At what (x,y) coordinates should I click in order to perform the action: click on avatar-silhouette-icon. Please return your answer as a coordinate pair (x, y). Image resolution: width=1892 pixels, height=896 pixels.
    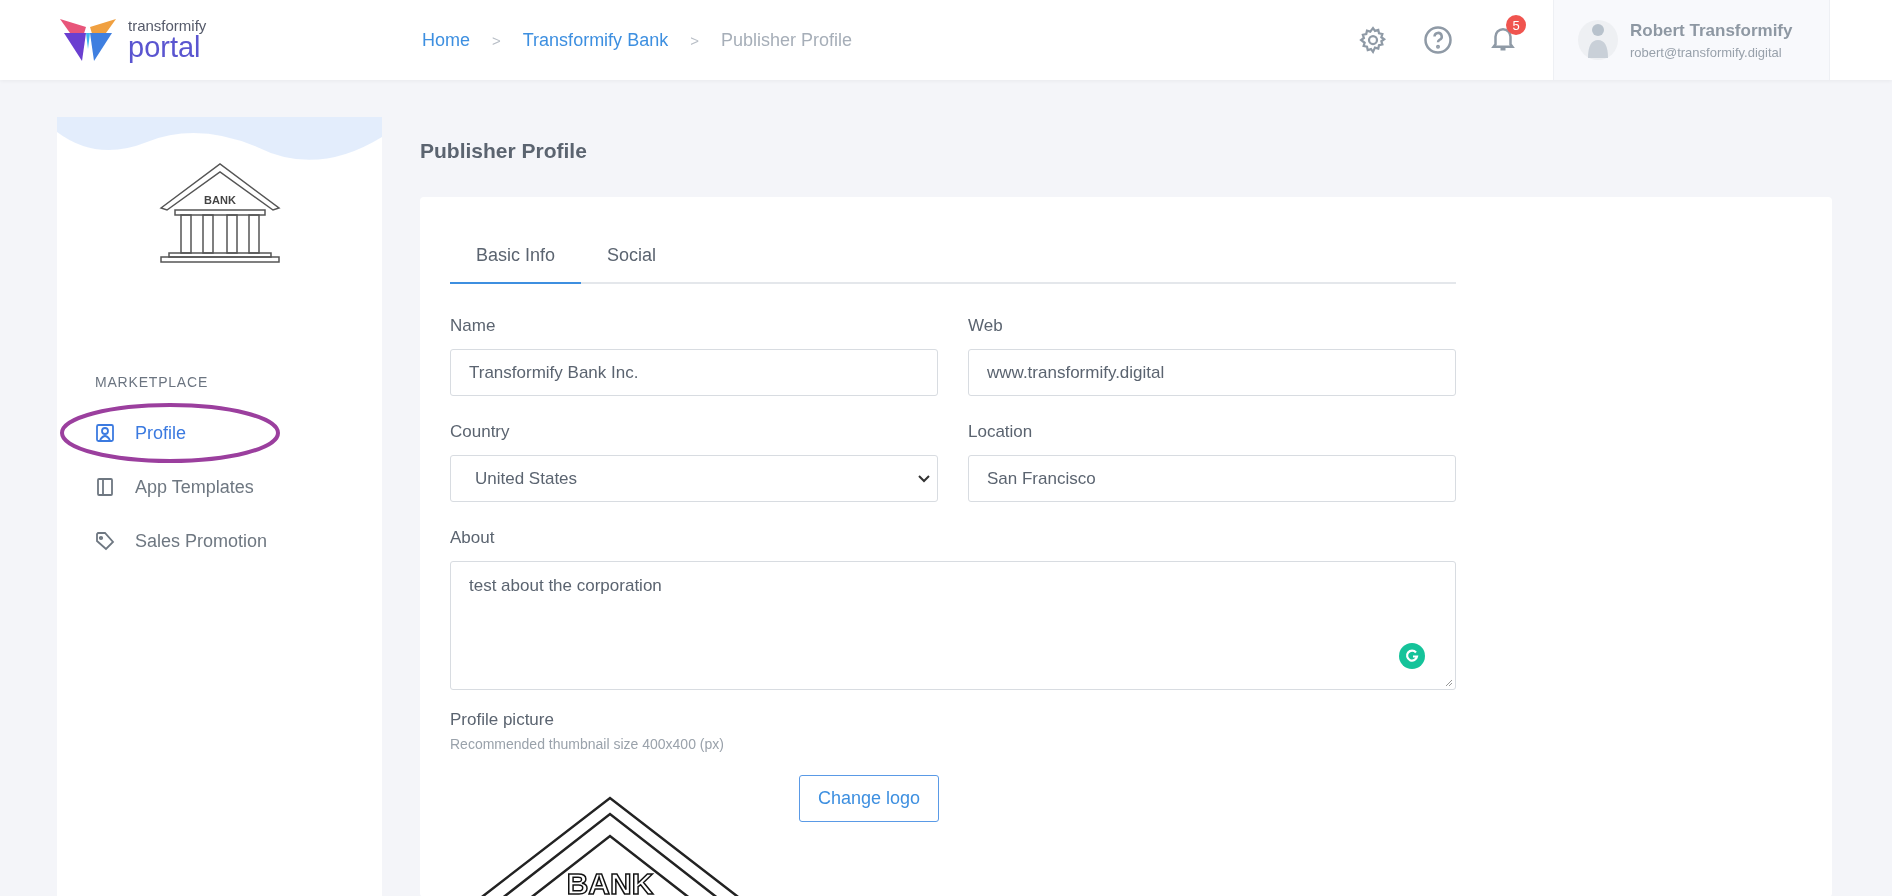
    Looking at the image, I should click on (1598, 40).